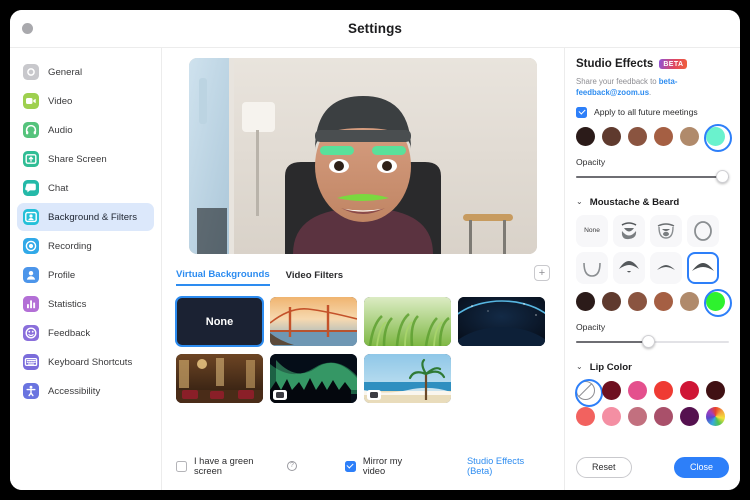  I want to click on sidebar-item-label: Profile, so click(62, 275).